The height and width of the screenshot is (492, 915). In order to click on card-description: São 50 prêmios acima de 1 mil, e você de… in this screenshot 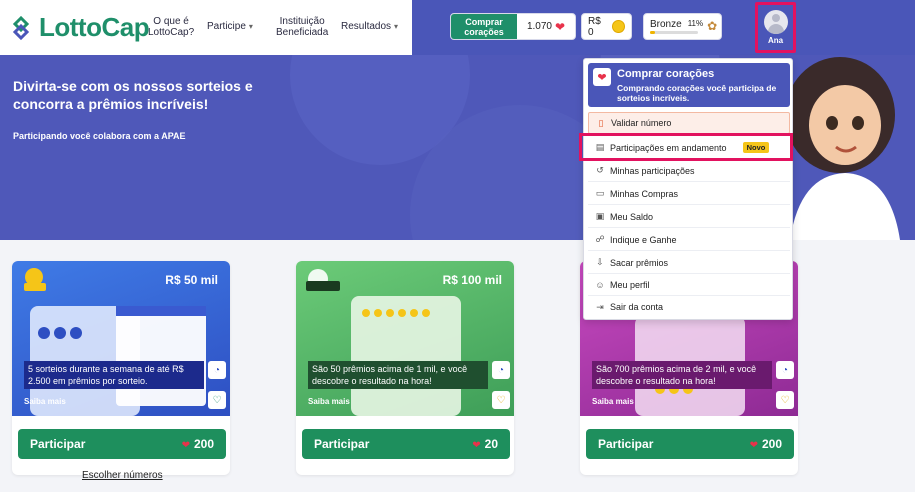, I will do `click(398, 375)`.